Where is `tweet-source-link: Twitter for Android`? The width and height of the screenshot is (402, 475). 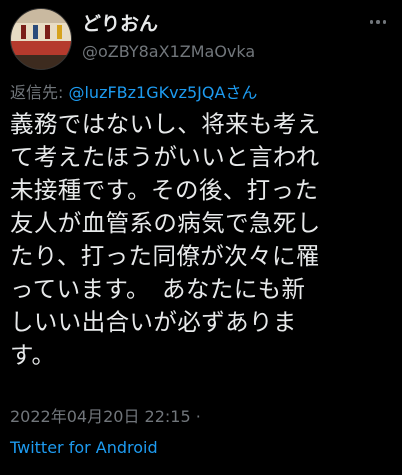 tweet-source-link: Twitter for Android is located at coordinates (84, 448).